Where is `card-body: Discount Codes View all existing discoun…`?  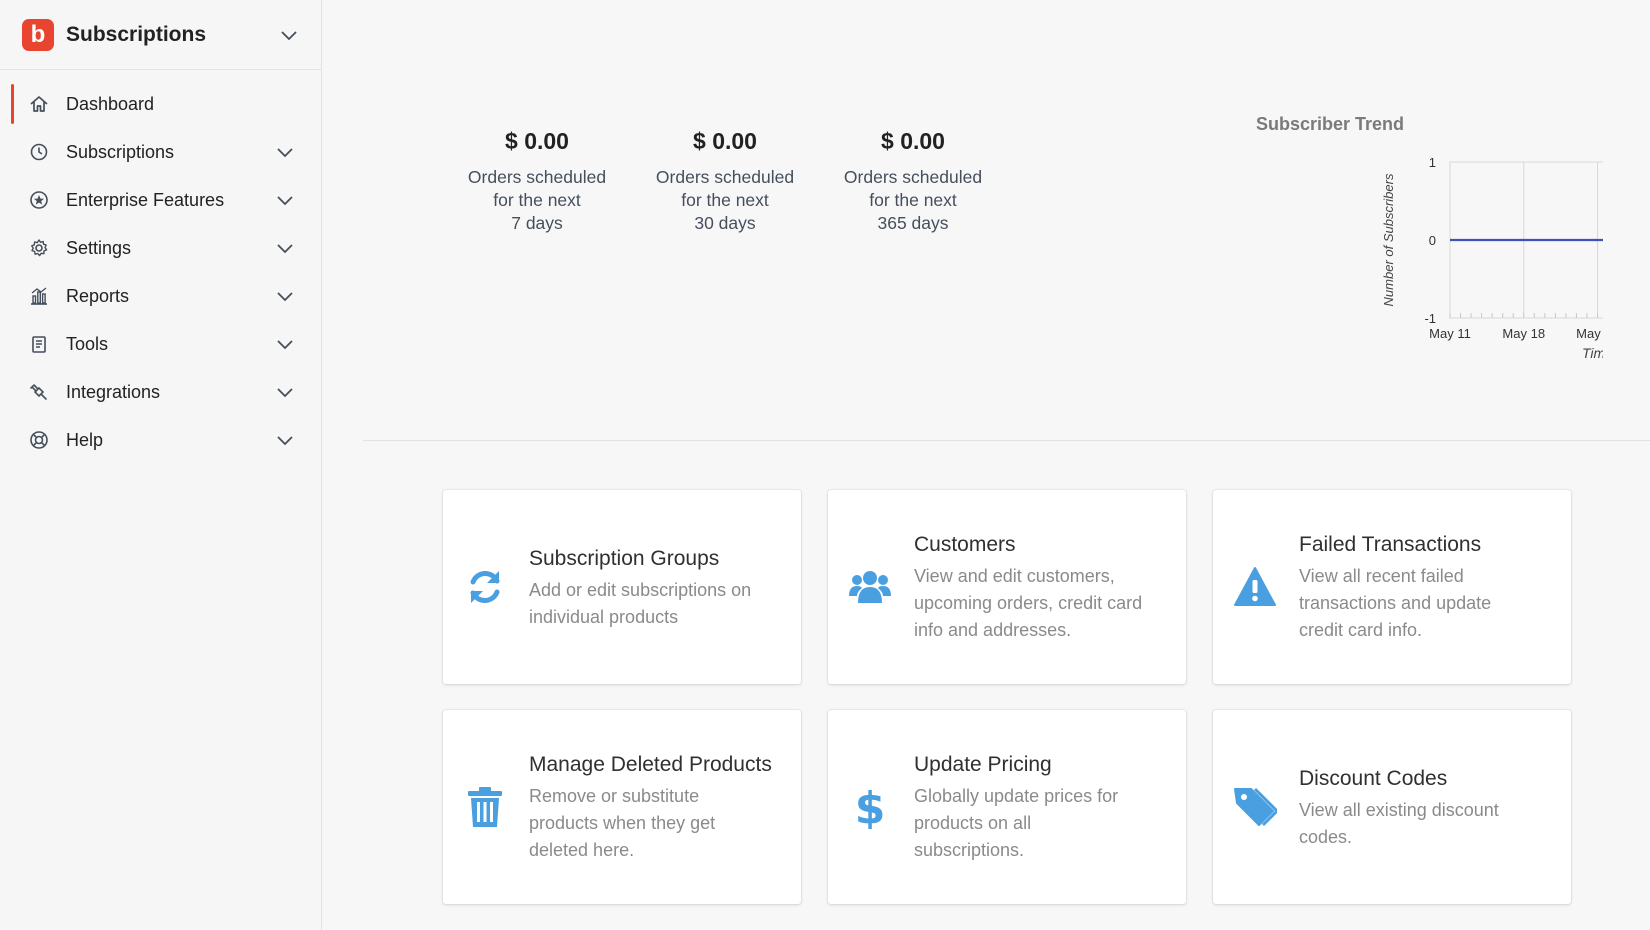 card-body: Discount Codes View all existing discoun… is located at coordinates (1399, 807).